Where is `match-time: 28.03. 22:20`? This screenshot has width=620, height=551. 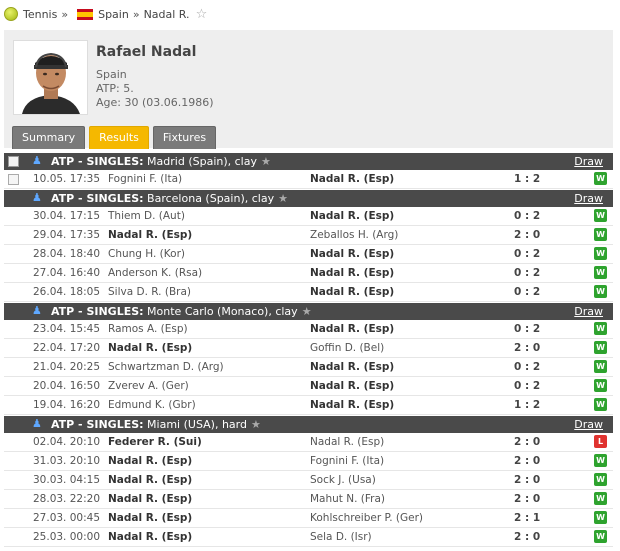 match-time: 28.03. 22:20 is located at coordinates (66, 499).